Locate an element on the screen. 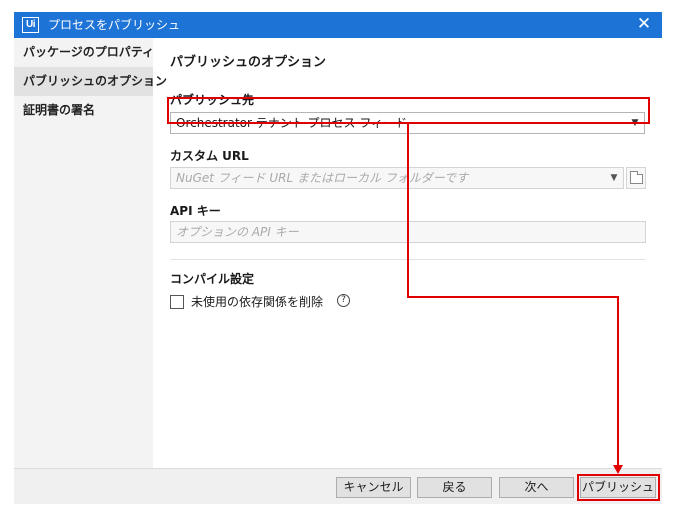 This screenshot has width=676, height=517. help-icon: ? is located at coordinates (343, 300).